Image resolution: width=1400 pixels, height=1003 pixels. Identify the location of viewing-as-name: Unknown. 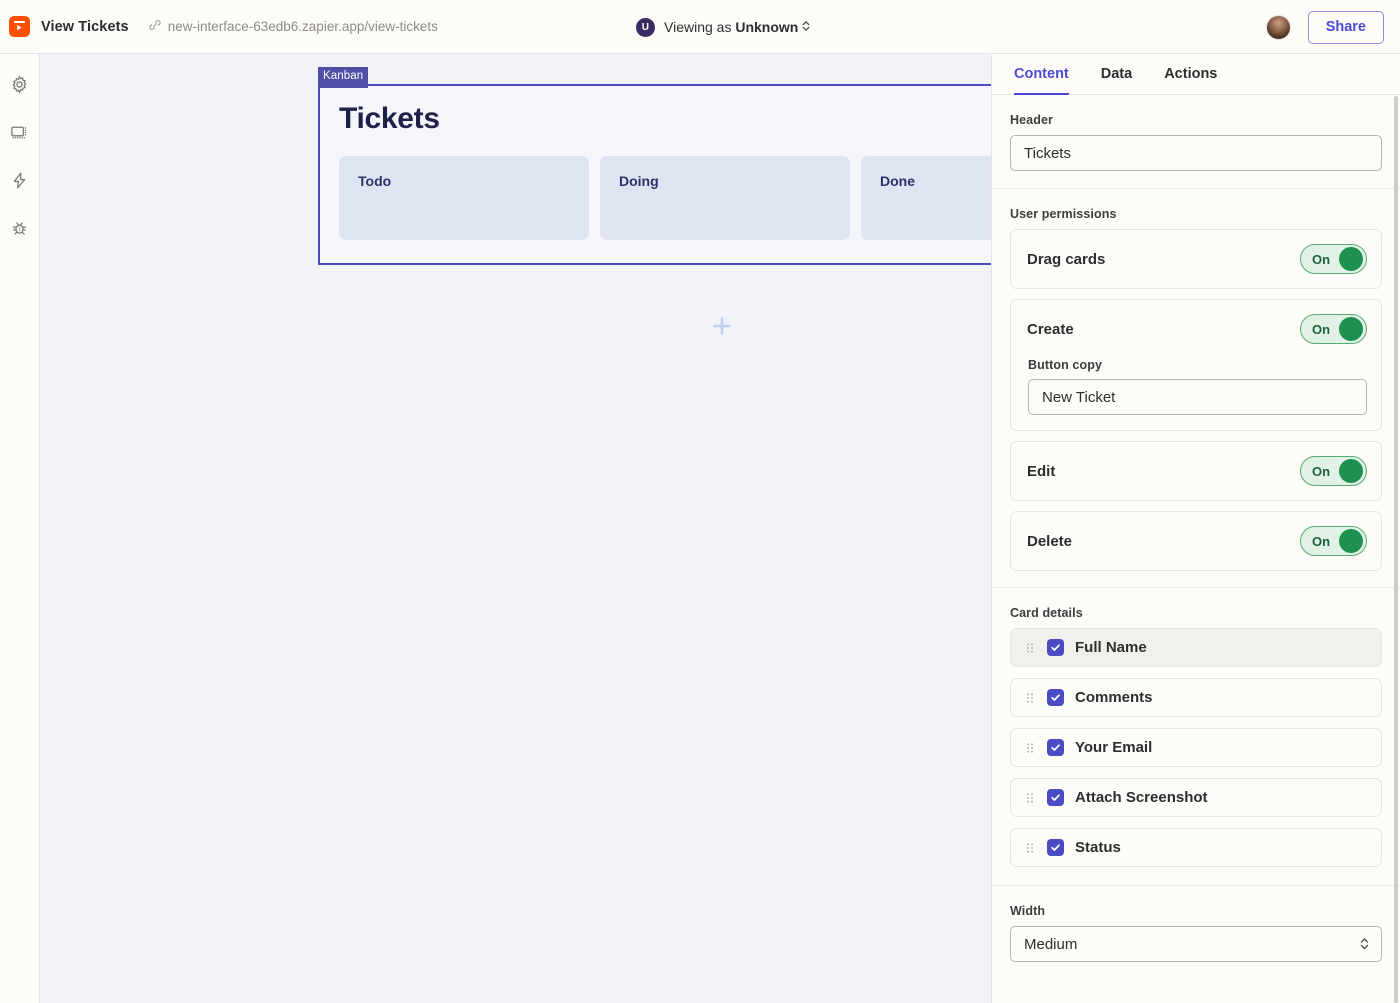
(767, 26).